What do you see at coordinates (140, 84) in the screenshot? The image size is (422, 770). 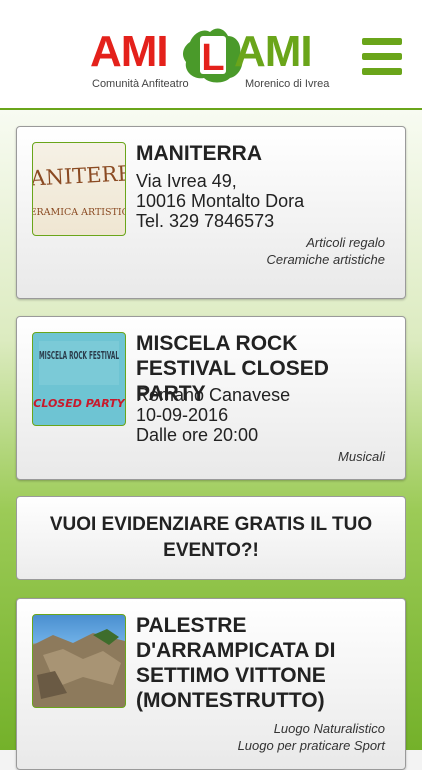 I see `logo-subtitle-left: Comunità Anfiteatro` at bounding box center [140, 84].